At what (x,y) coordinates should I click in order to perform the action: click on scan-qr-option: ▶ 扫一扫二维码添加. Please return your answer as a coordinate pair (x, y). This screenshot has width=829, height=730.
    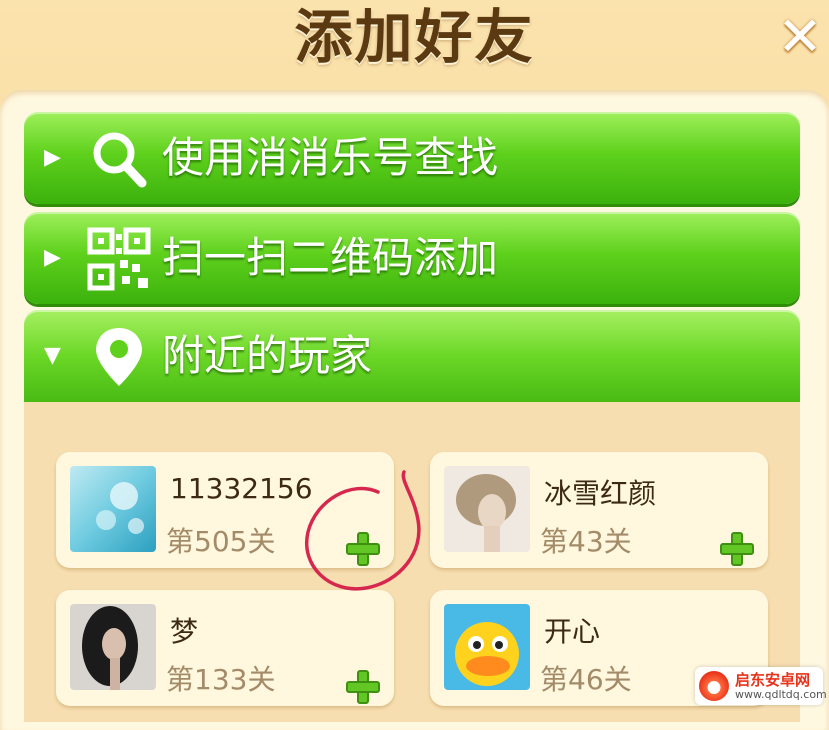
    Looking at the image, I should click on (412, 258).